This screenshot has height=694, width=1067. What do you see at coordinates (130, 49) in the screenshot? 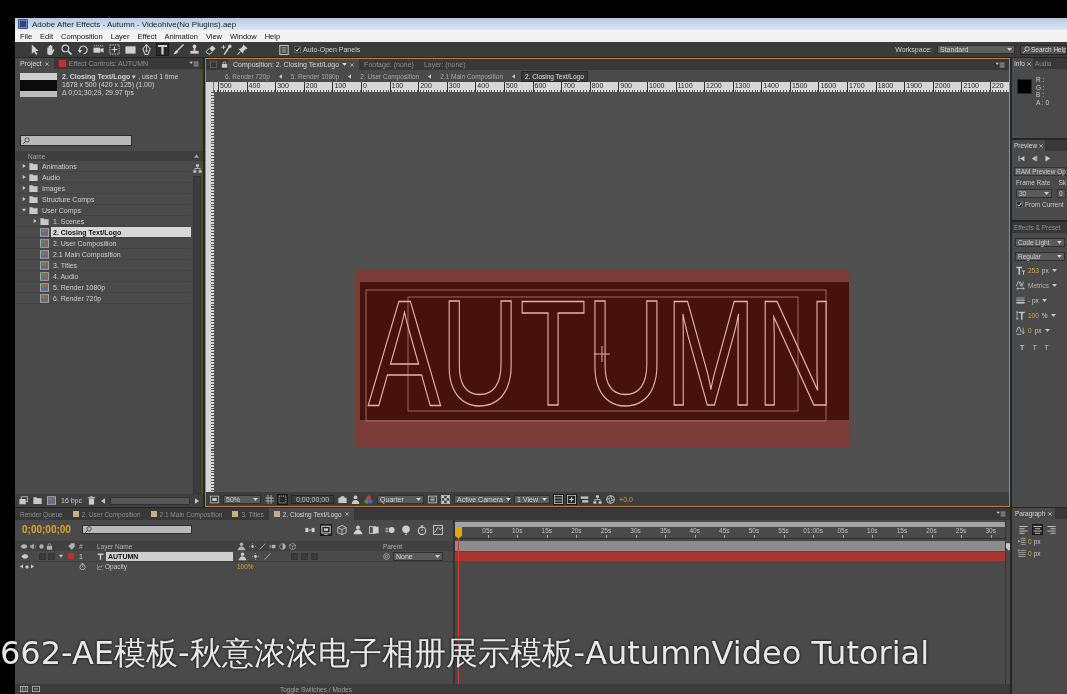
I see `rectangle-icon` at bounding box center [130, 49].